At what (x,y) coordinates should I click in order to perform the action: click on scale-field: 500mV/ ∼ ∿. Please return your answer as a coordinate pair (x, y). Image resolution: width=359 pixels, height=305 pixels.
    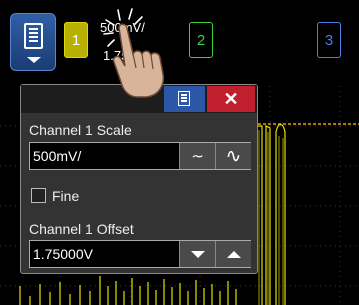
    Looking at the image, I should click on (140, 156).